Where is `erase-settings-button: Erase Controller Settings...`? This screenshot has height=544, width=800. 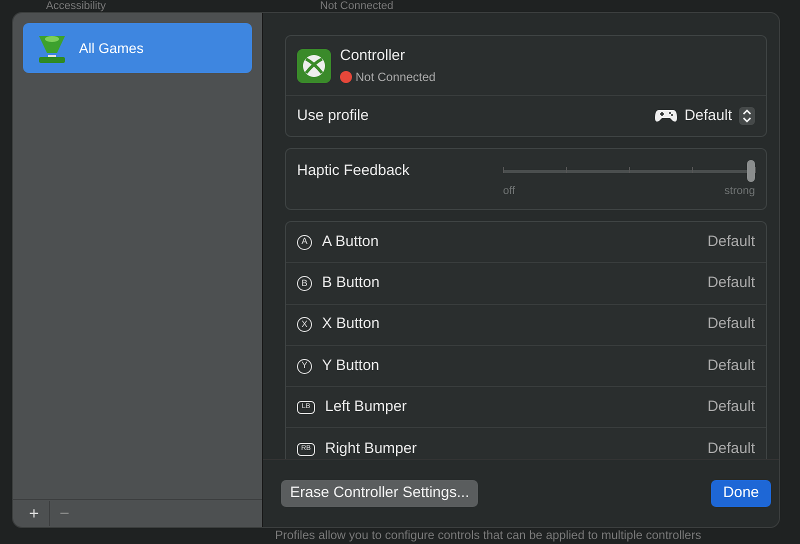
erase-settings-button: Erase Controller Settings... is located at coordinates (379, 493).